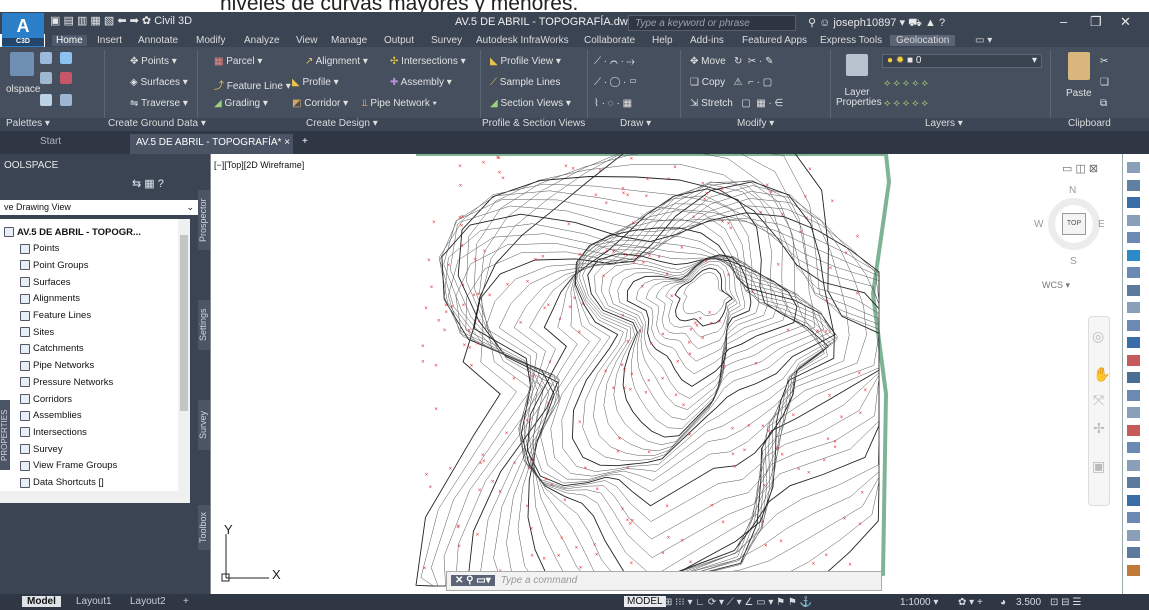  I want to click on command-line: ✕ ⚲ ▭▾ Type a command, so click(664, 581).